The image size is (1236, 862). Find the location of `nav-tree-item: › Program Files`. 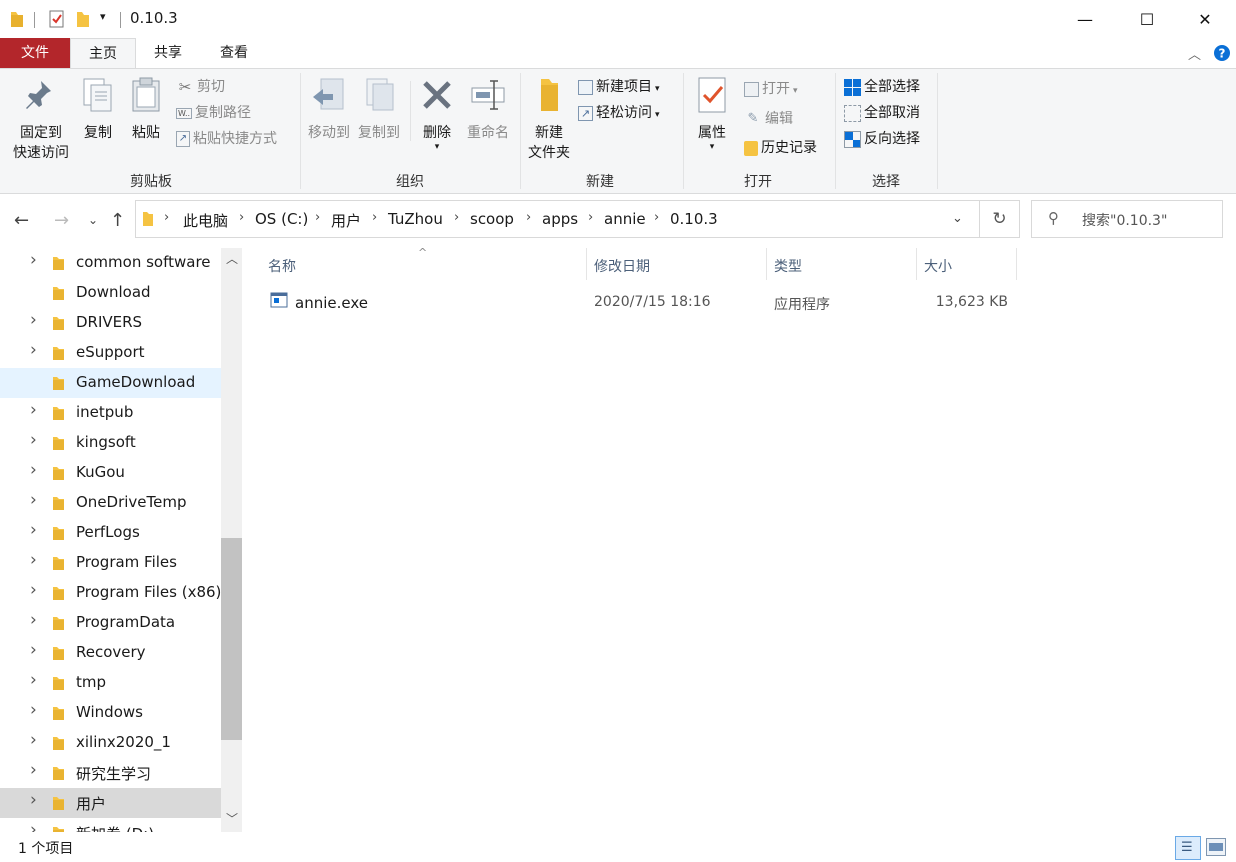

nav-tree-item: › Program Files is located at coordinates (110, 563).